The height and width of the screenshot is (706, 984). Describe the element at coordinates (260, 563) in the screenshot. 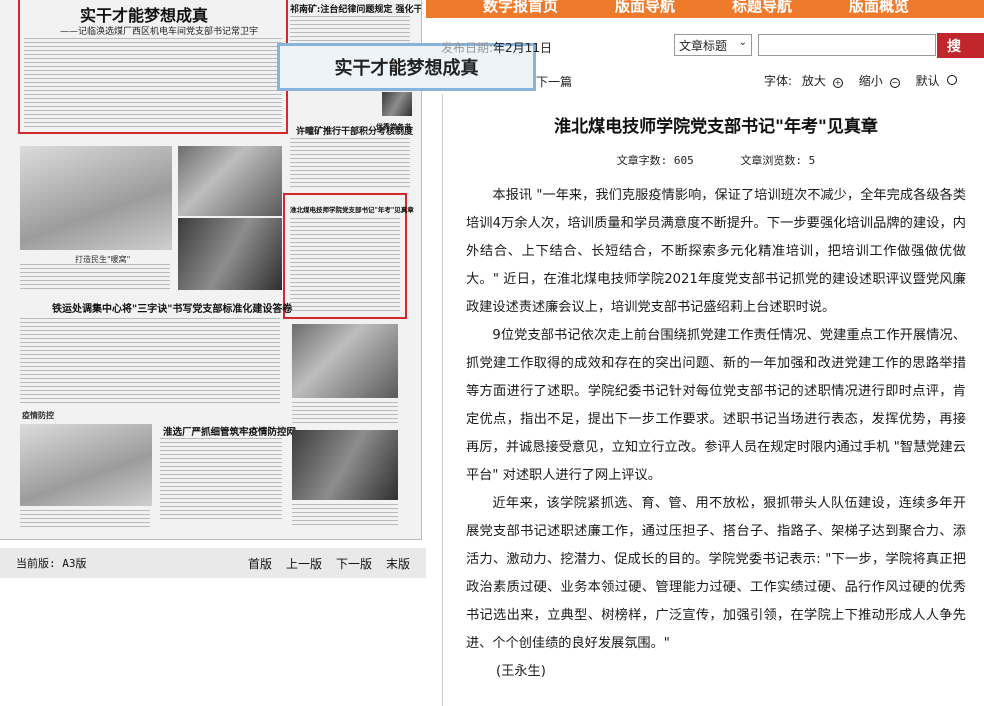

I see `first-page-link: 首版` at that location.